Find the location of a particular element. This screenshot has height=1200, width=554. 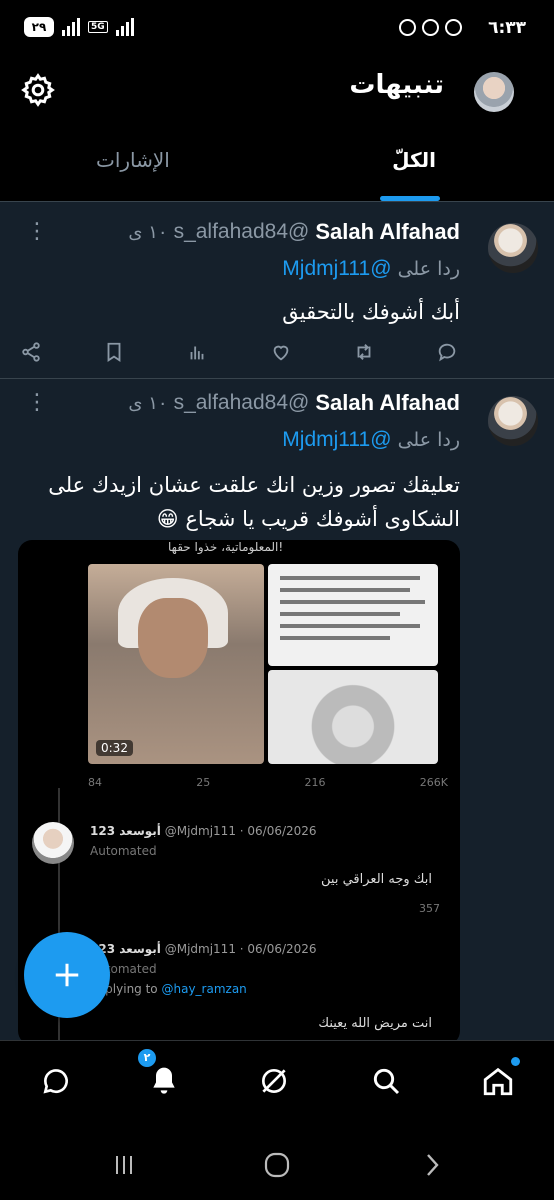

nav-search is located at coordinates (386, 1081).